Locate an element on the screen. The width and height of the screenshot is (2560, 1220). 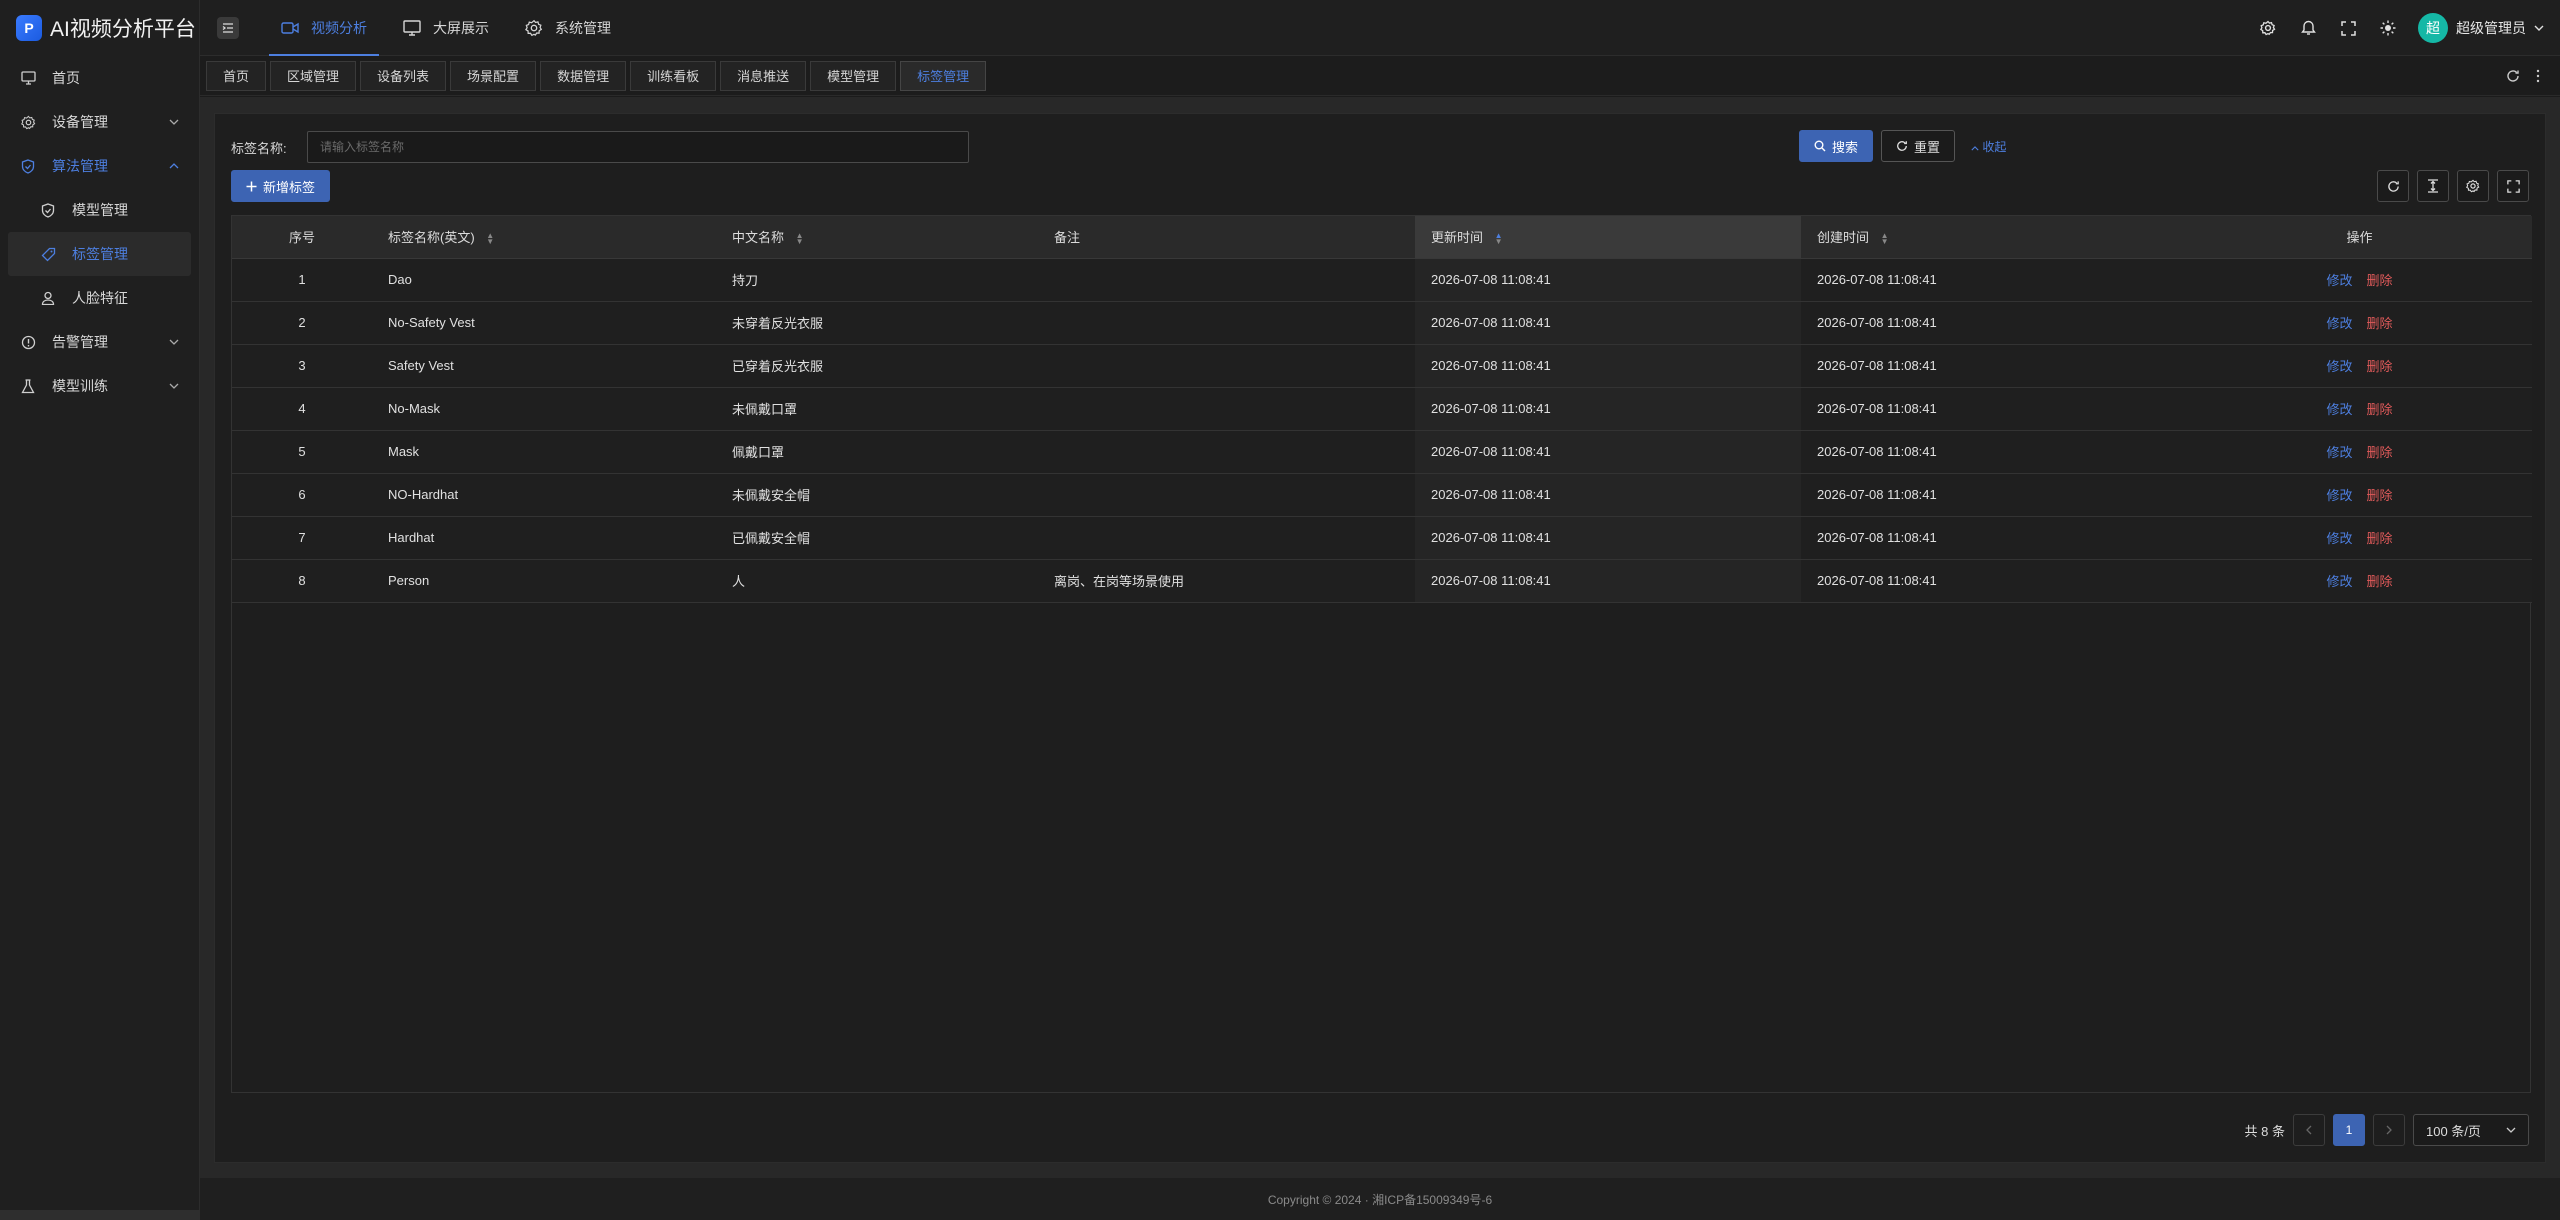
cell-index: 6 is located at coordinates (302, 495).